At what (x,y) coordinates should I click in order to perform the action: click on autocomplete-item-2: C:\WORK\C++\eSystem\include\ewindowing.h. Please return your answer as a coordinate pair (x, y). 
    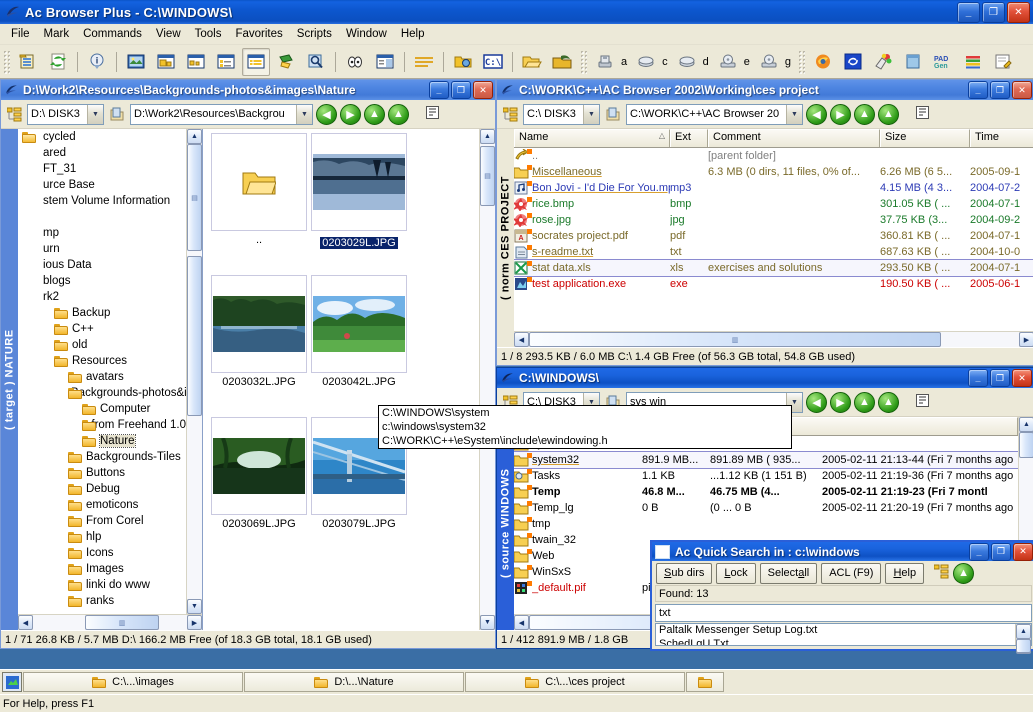
    Looking at the image, I should click on (585, 441).